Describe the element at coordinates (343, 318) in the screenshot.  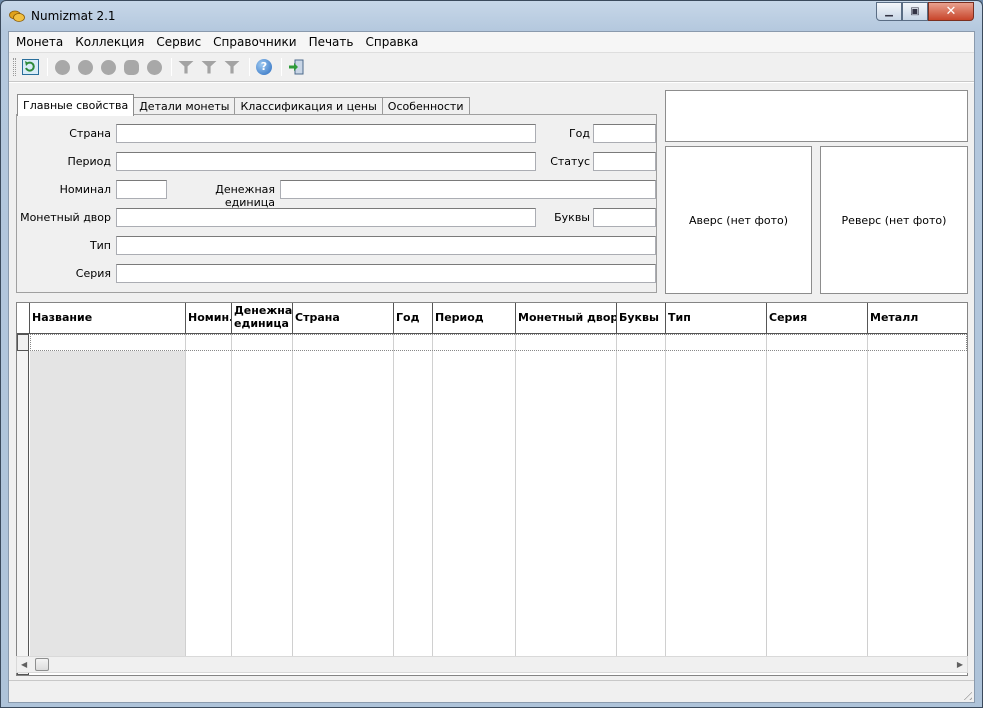
I see `col-header-country: Страна` at that location.